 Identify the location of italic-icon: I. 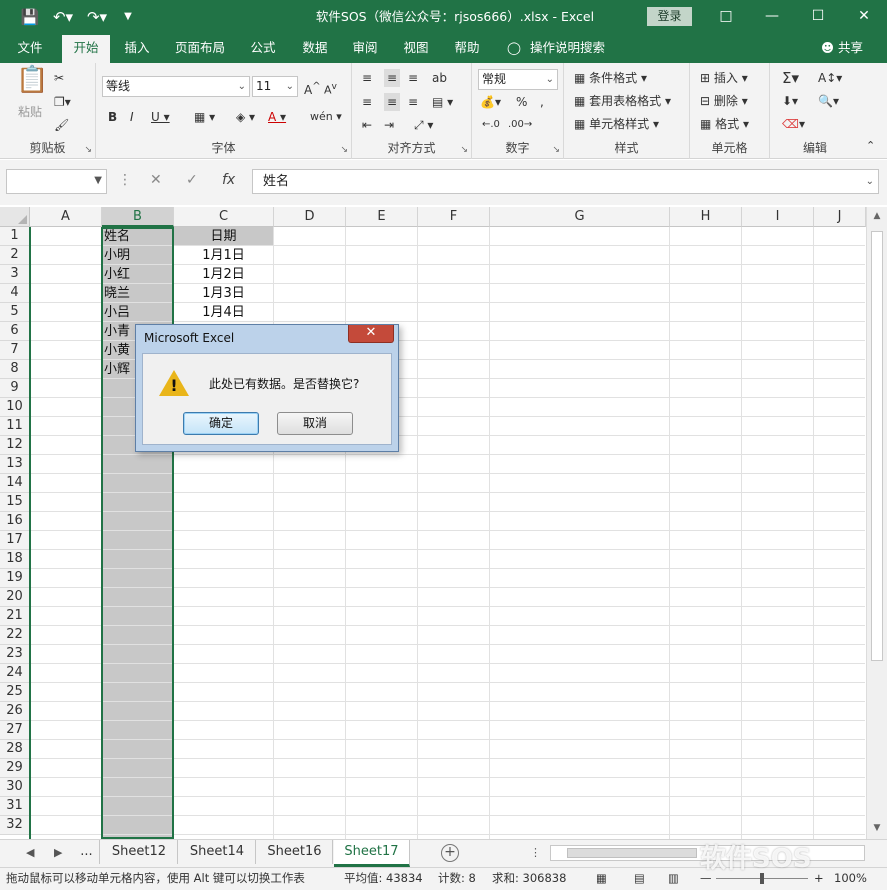
(132, 117).